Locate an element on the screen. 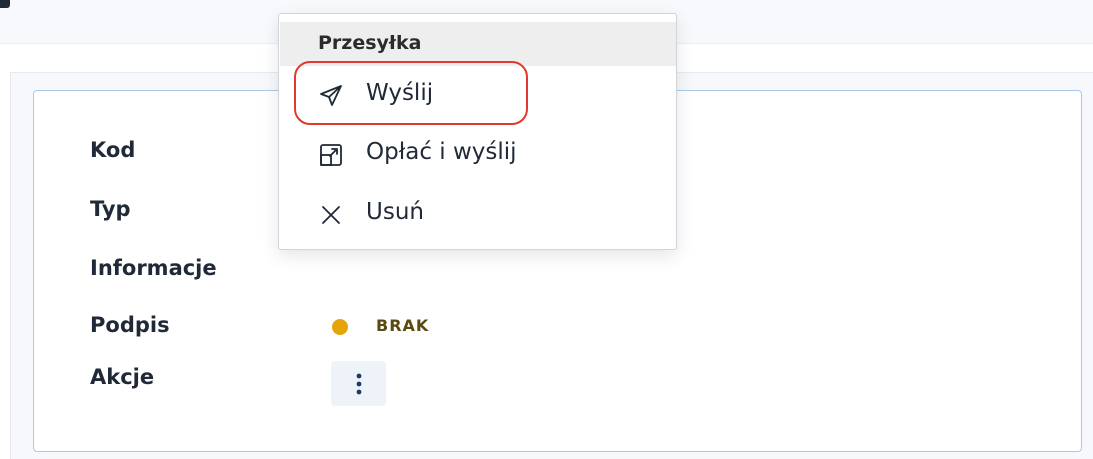  actions-menu-button is located at coordinates (358, 383).